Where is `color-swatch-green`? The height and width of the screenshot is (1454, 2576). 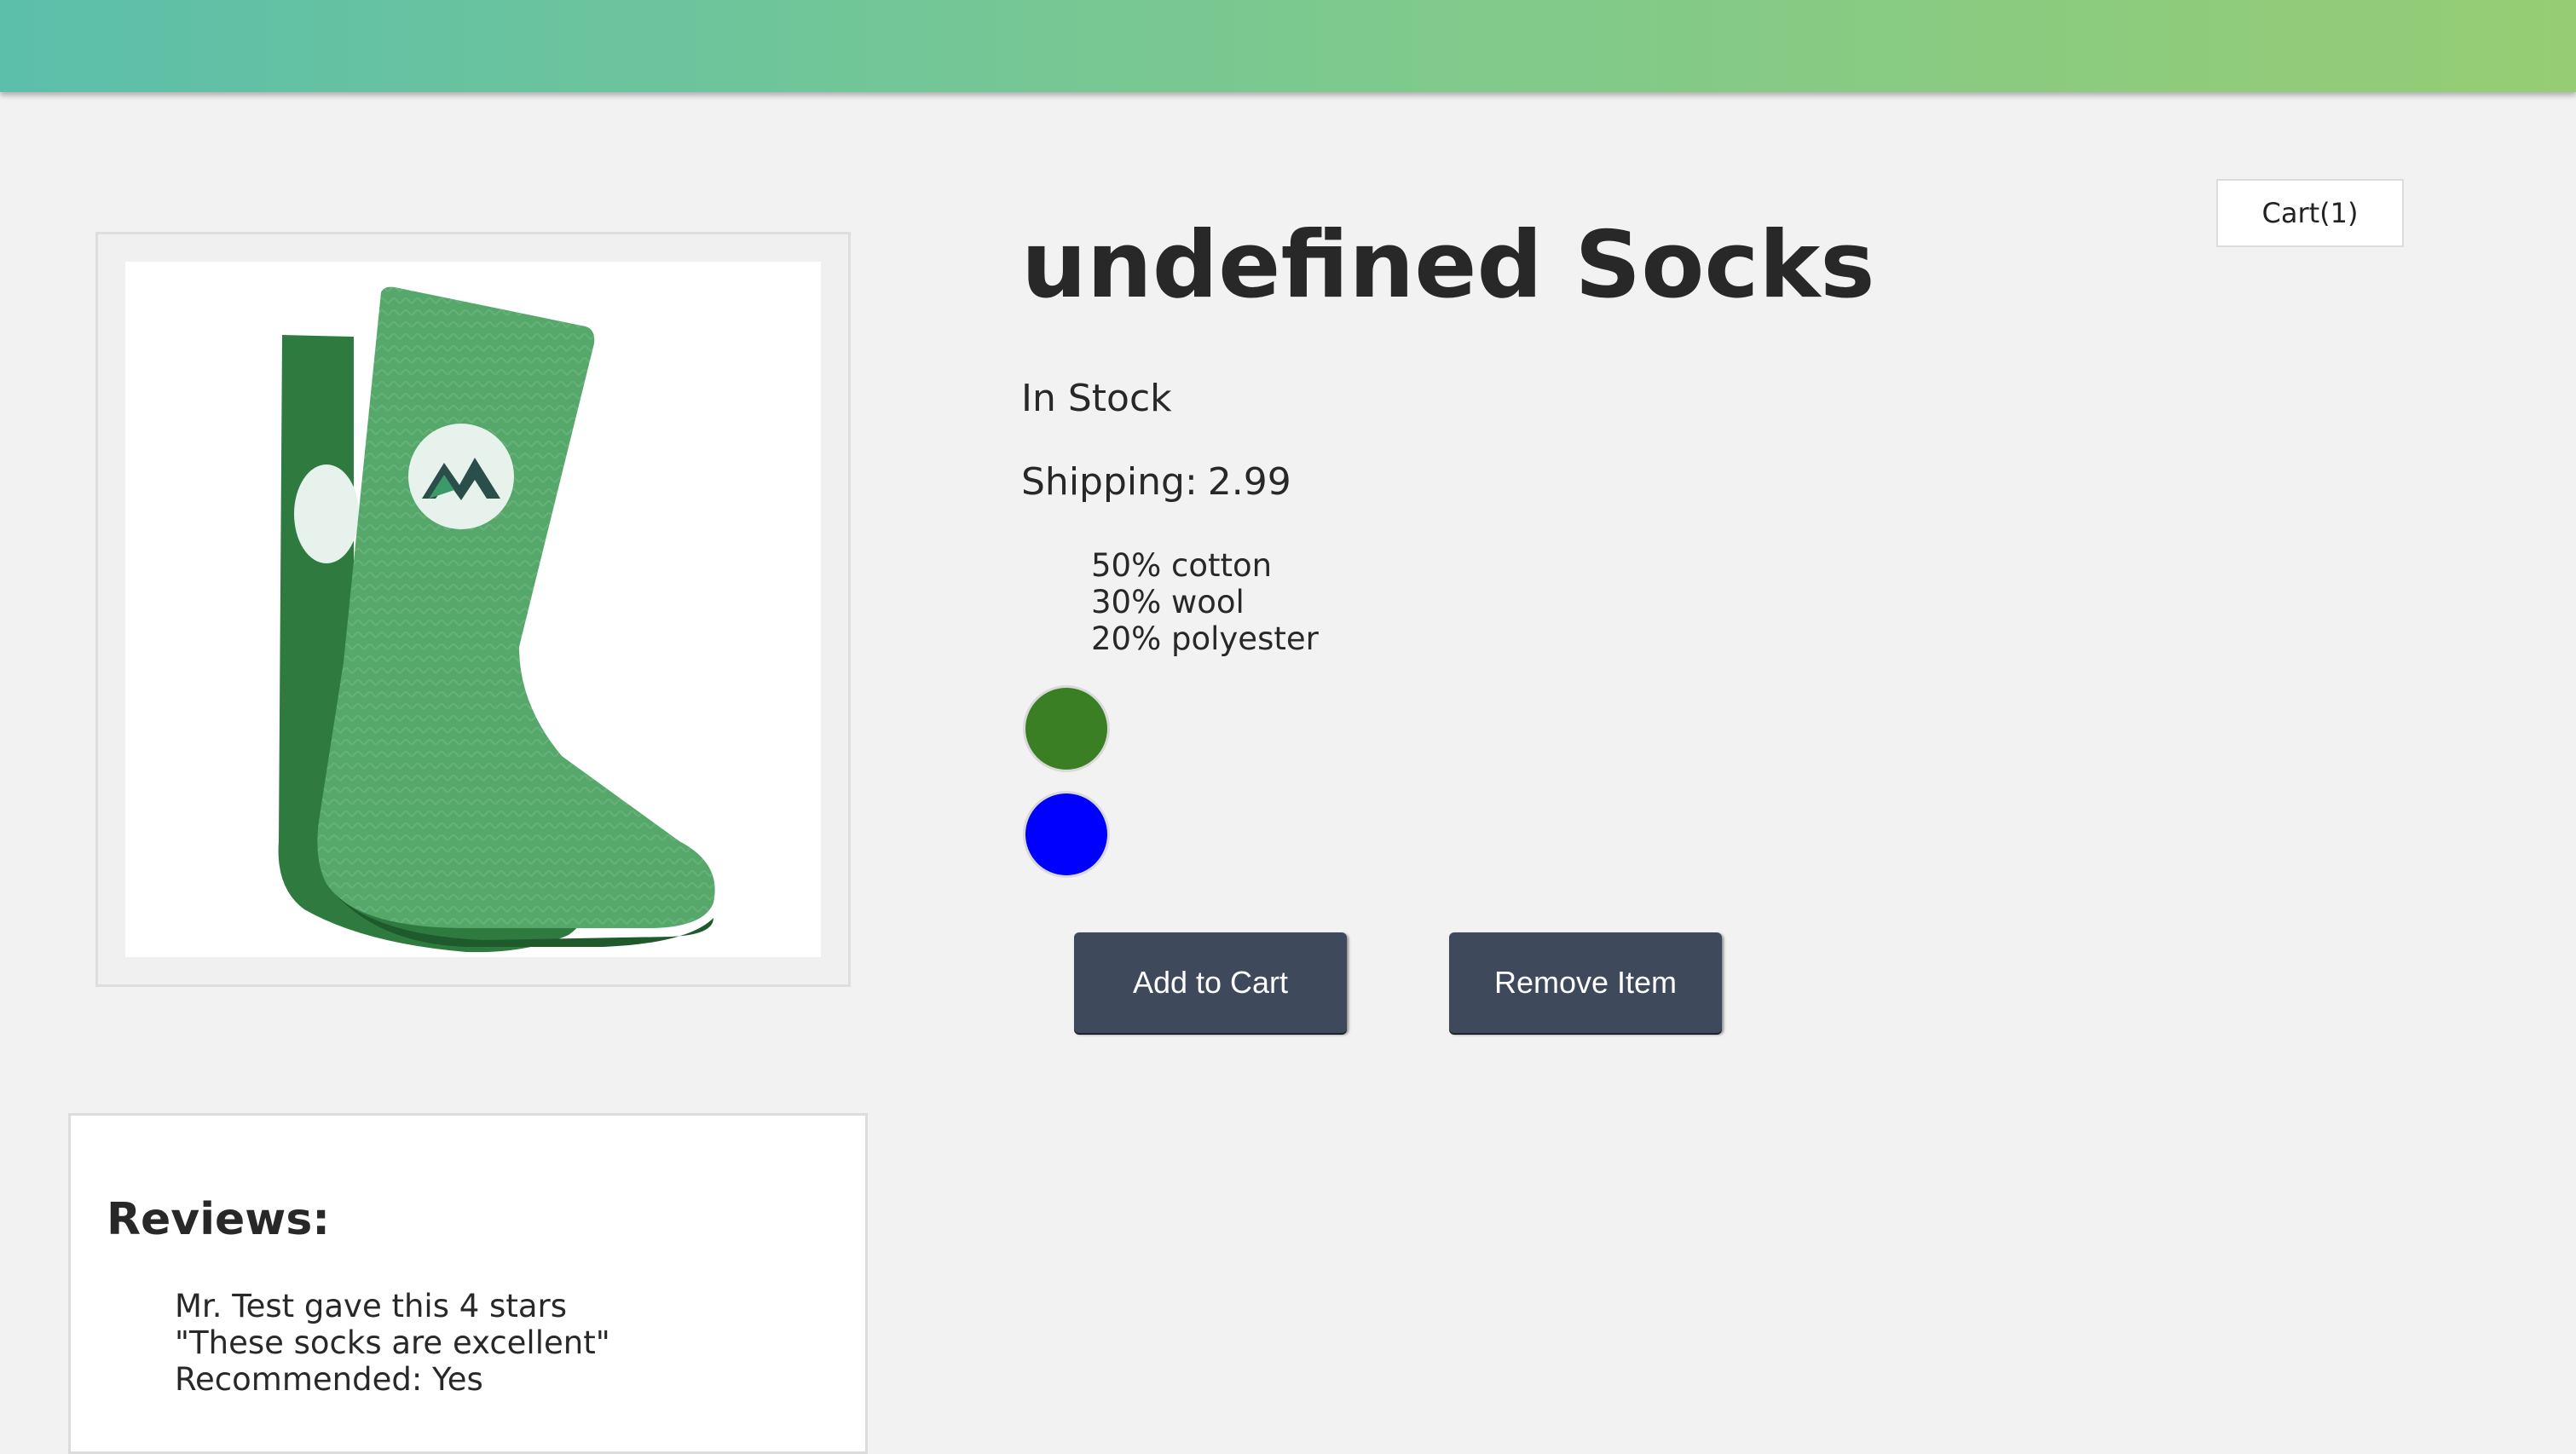 color-swatch-green is located at coordinates (1066, 728).